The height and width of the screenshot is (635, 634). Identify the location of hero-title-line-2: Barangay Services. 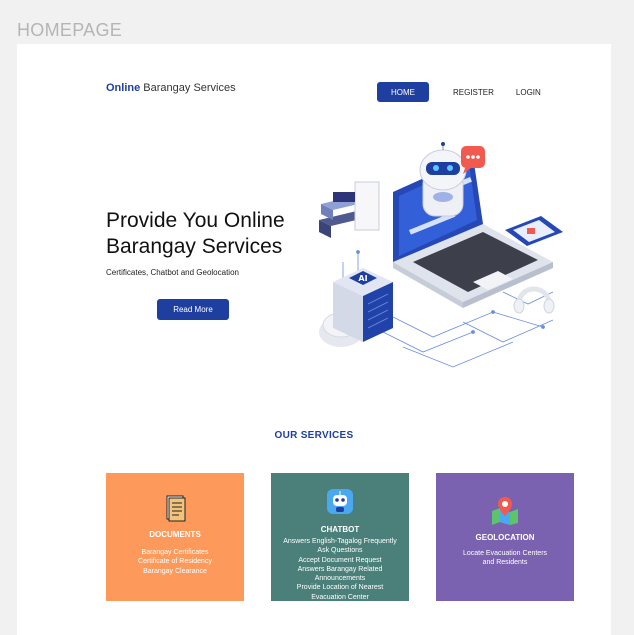
(194, 246).